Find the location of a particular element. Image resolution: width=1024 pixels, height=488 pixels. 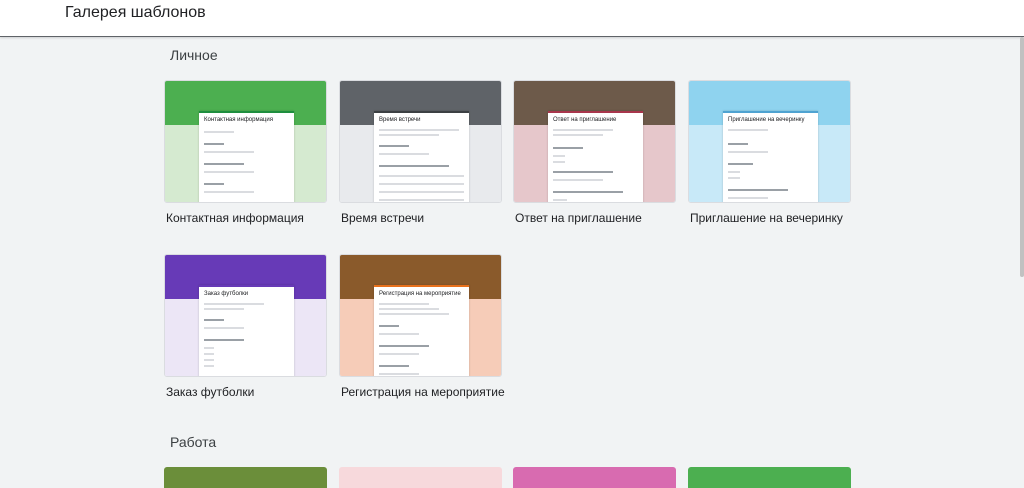

scrollbar is located at coordinates (1022, 157).